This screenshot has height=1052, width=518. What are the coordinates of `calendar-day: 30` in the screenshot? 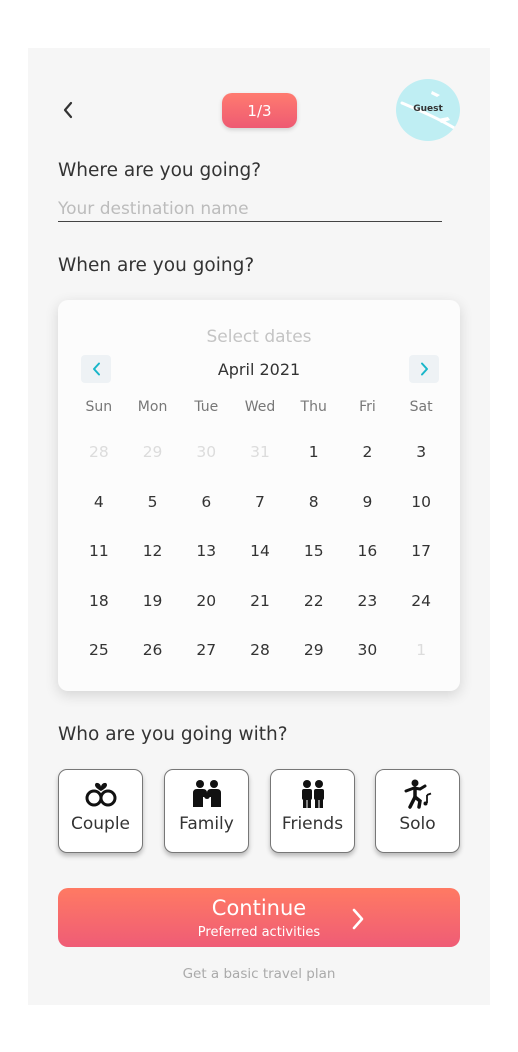 It's located at (368, 644).